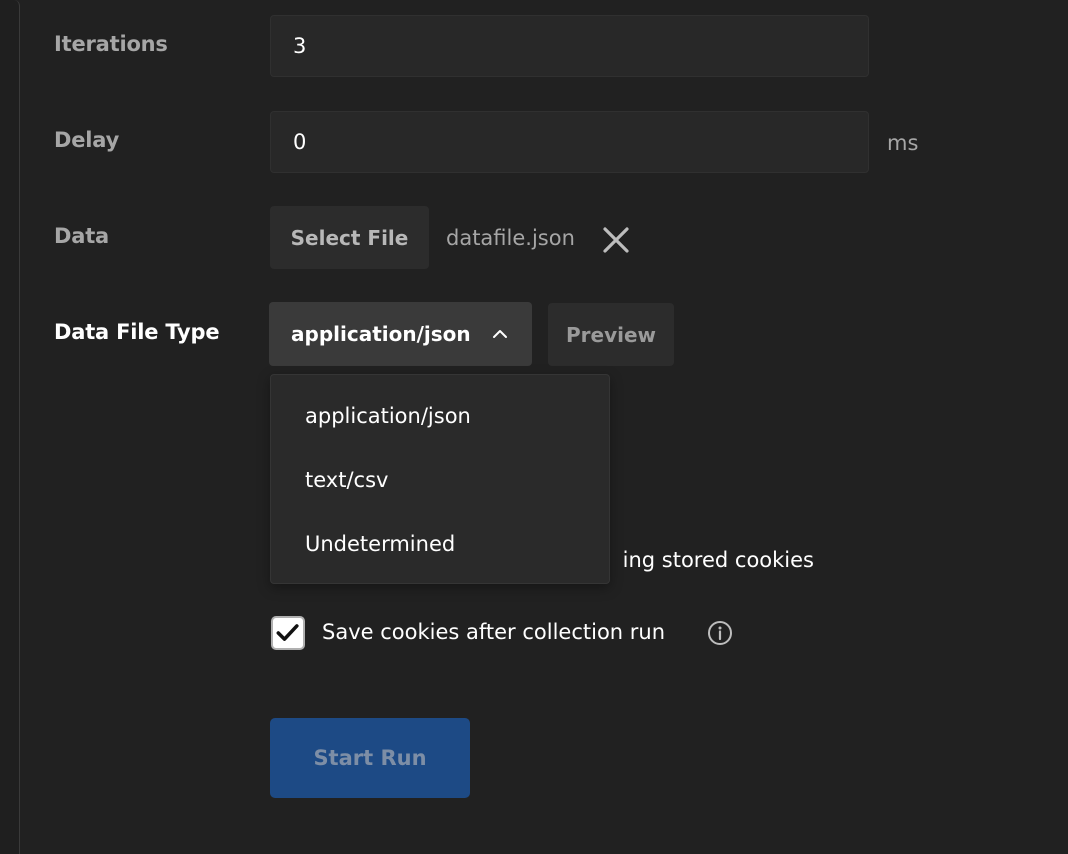 The height and width of the screenshot is (854, 1068). Describe the element at coordinates (87, 140) in the screenshot. I see `delay-label: Delay` at that location.